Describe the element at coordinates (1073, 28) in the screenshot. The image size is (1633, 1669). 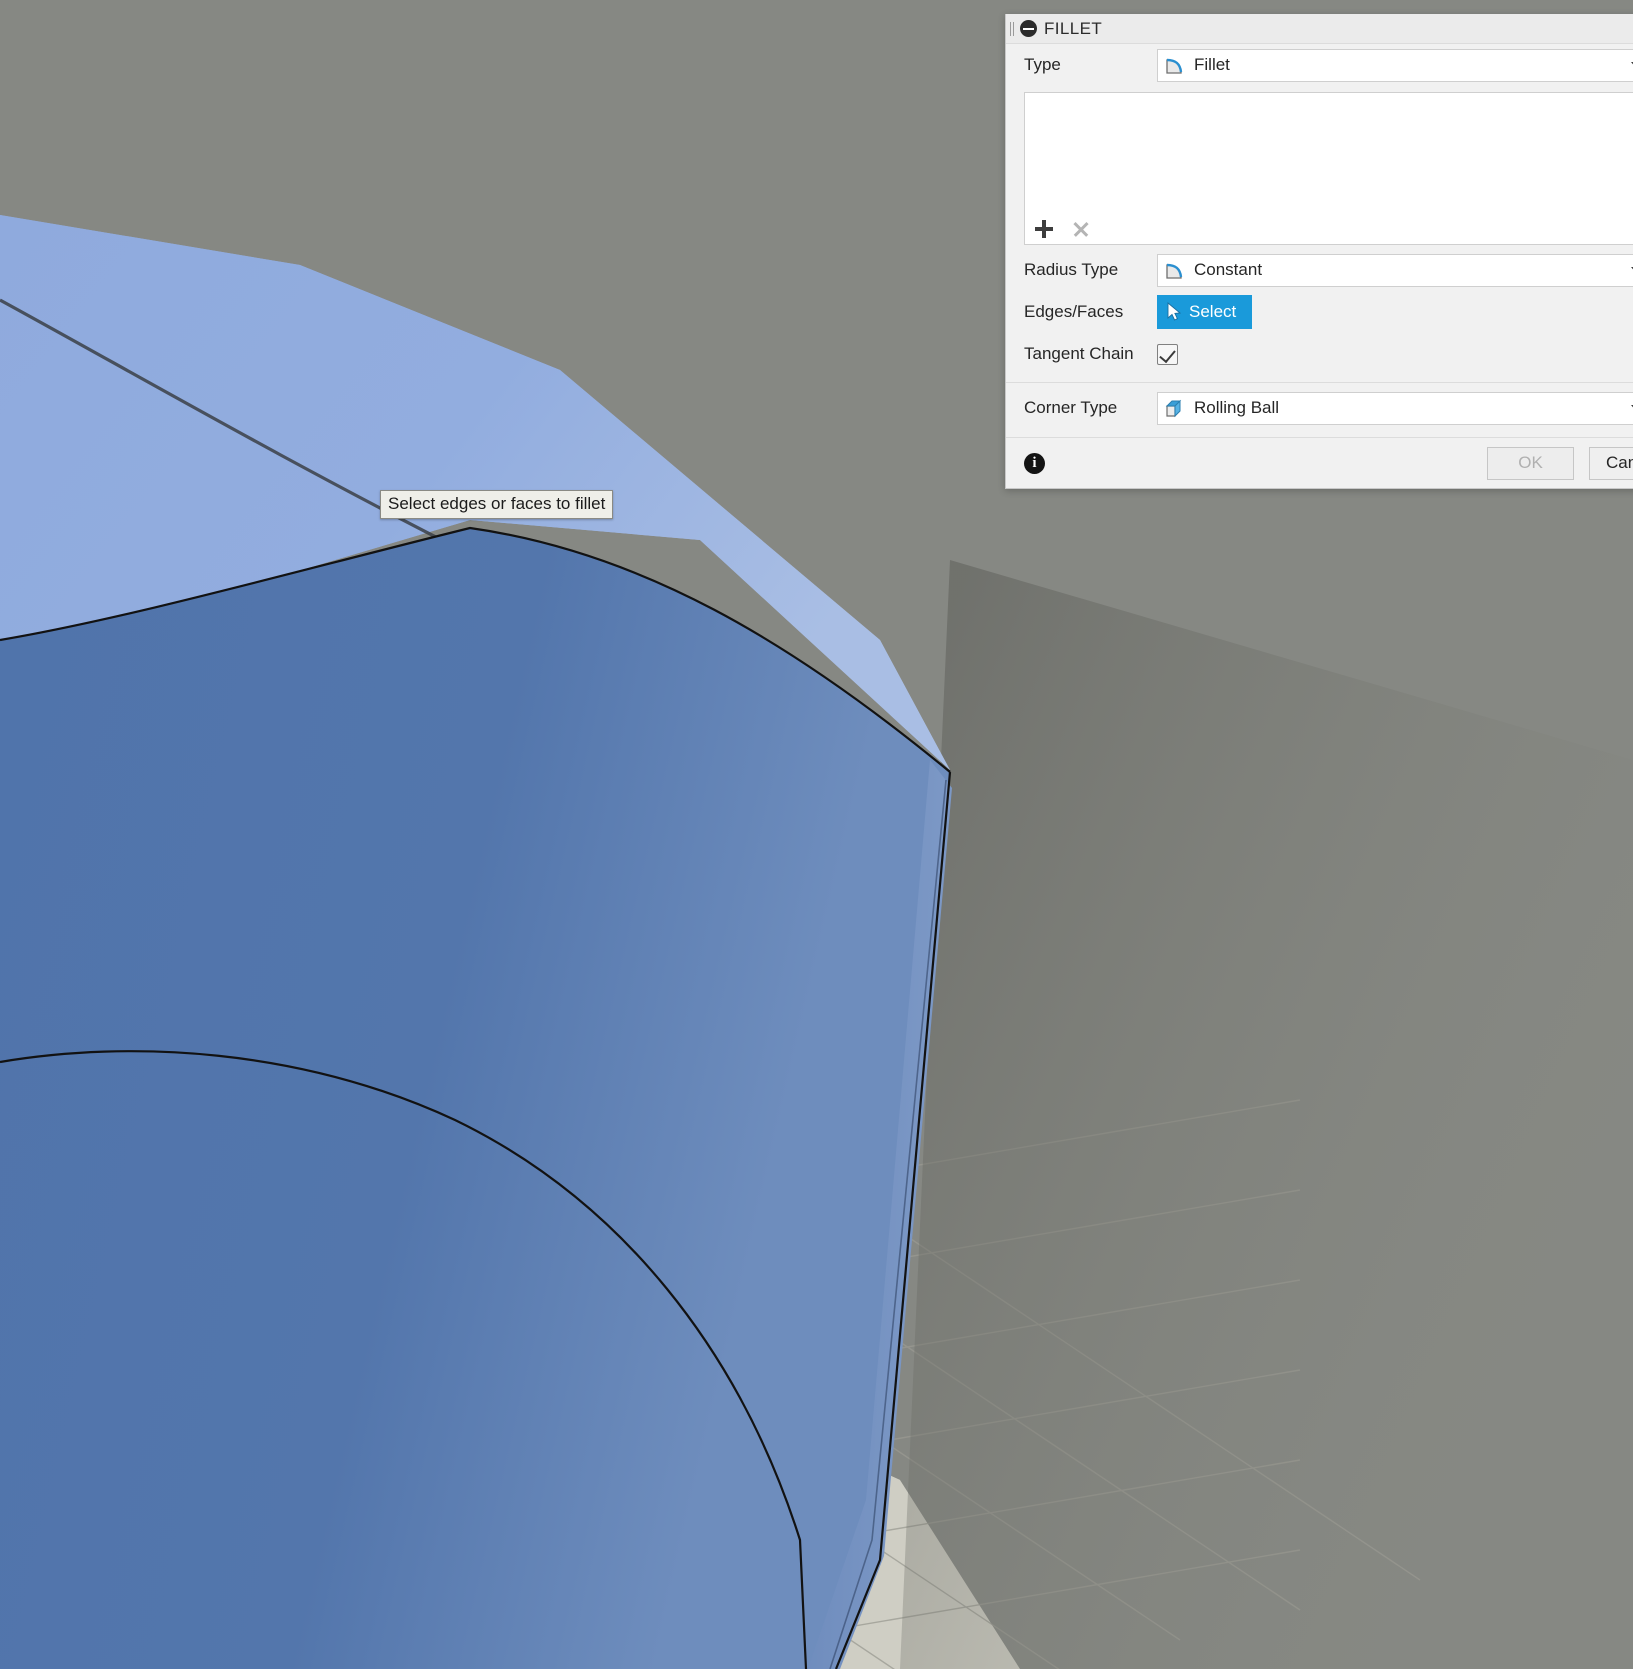
I see `dialog-title: FILLET` at that location.